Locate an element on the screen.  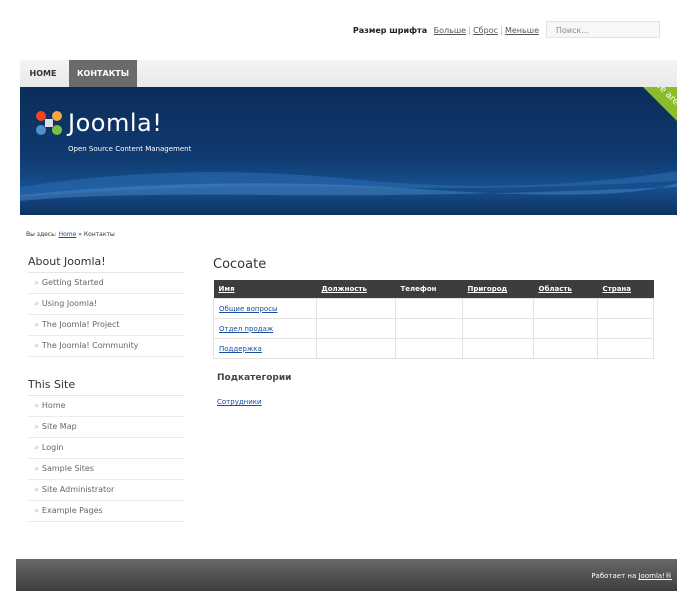
column-header-suburb: Пригород is located at coordinates (498, 289).